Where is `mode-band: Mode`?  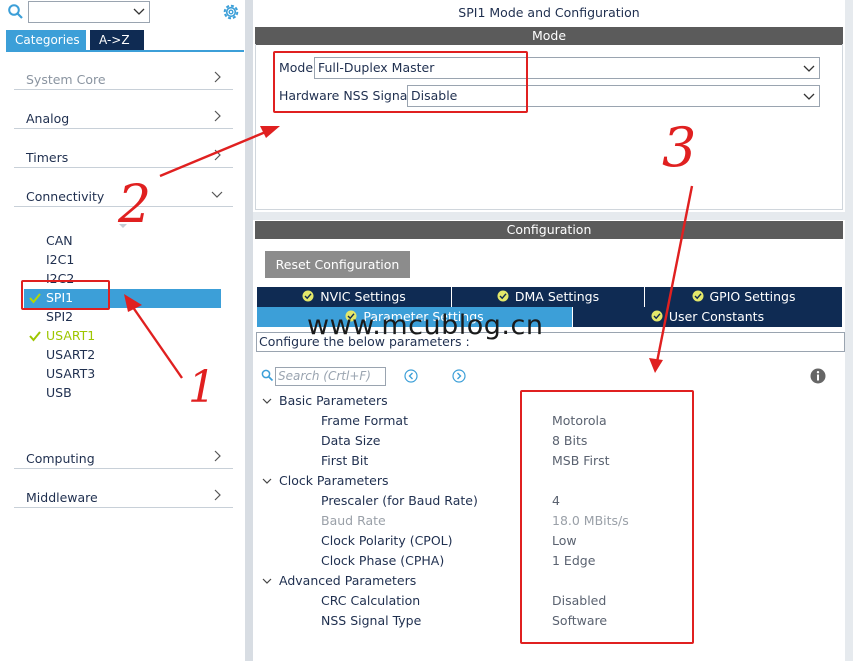 mode-band: Mode is located at coordinates (549, 36).